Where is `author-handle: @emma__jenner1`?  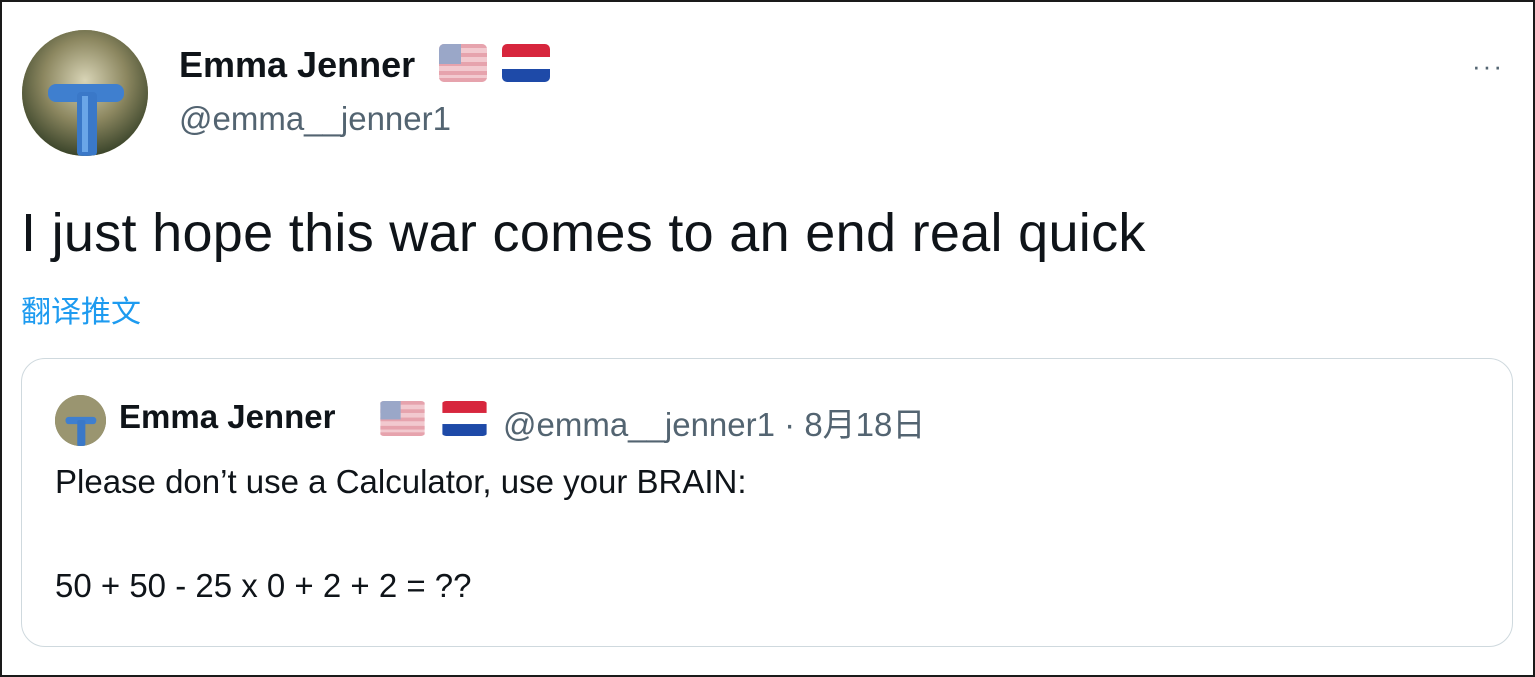 author-handle: @emma__jenner1 is located at coordinates (315, 119).